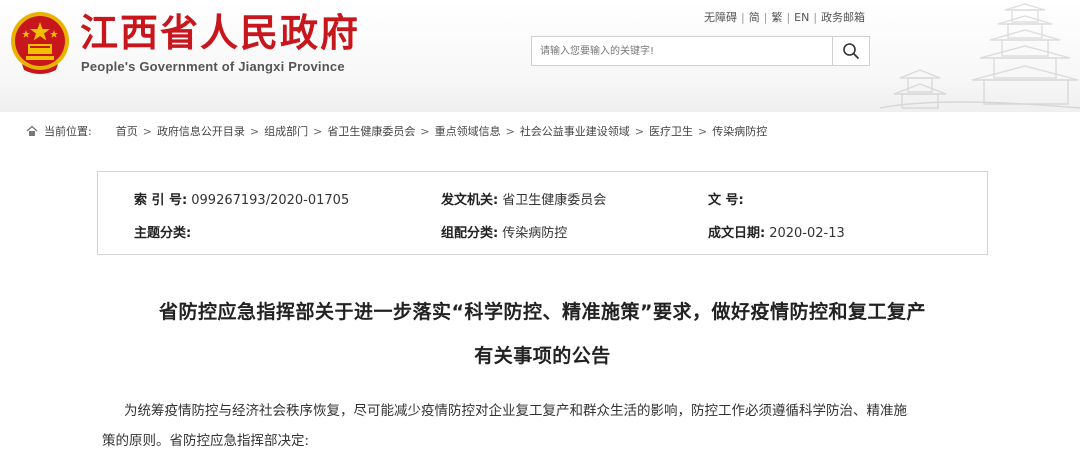 The height and width of the screenshot is (456, 1080). I want to click on breadcrumb-label: 当前位置:, so click(68, 131).